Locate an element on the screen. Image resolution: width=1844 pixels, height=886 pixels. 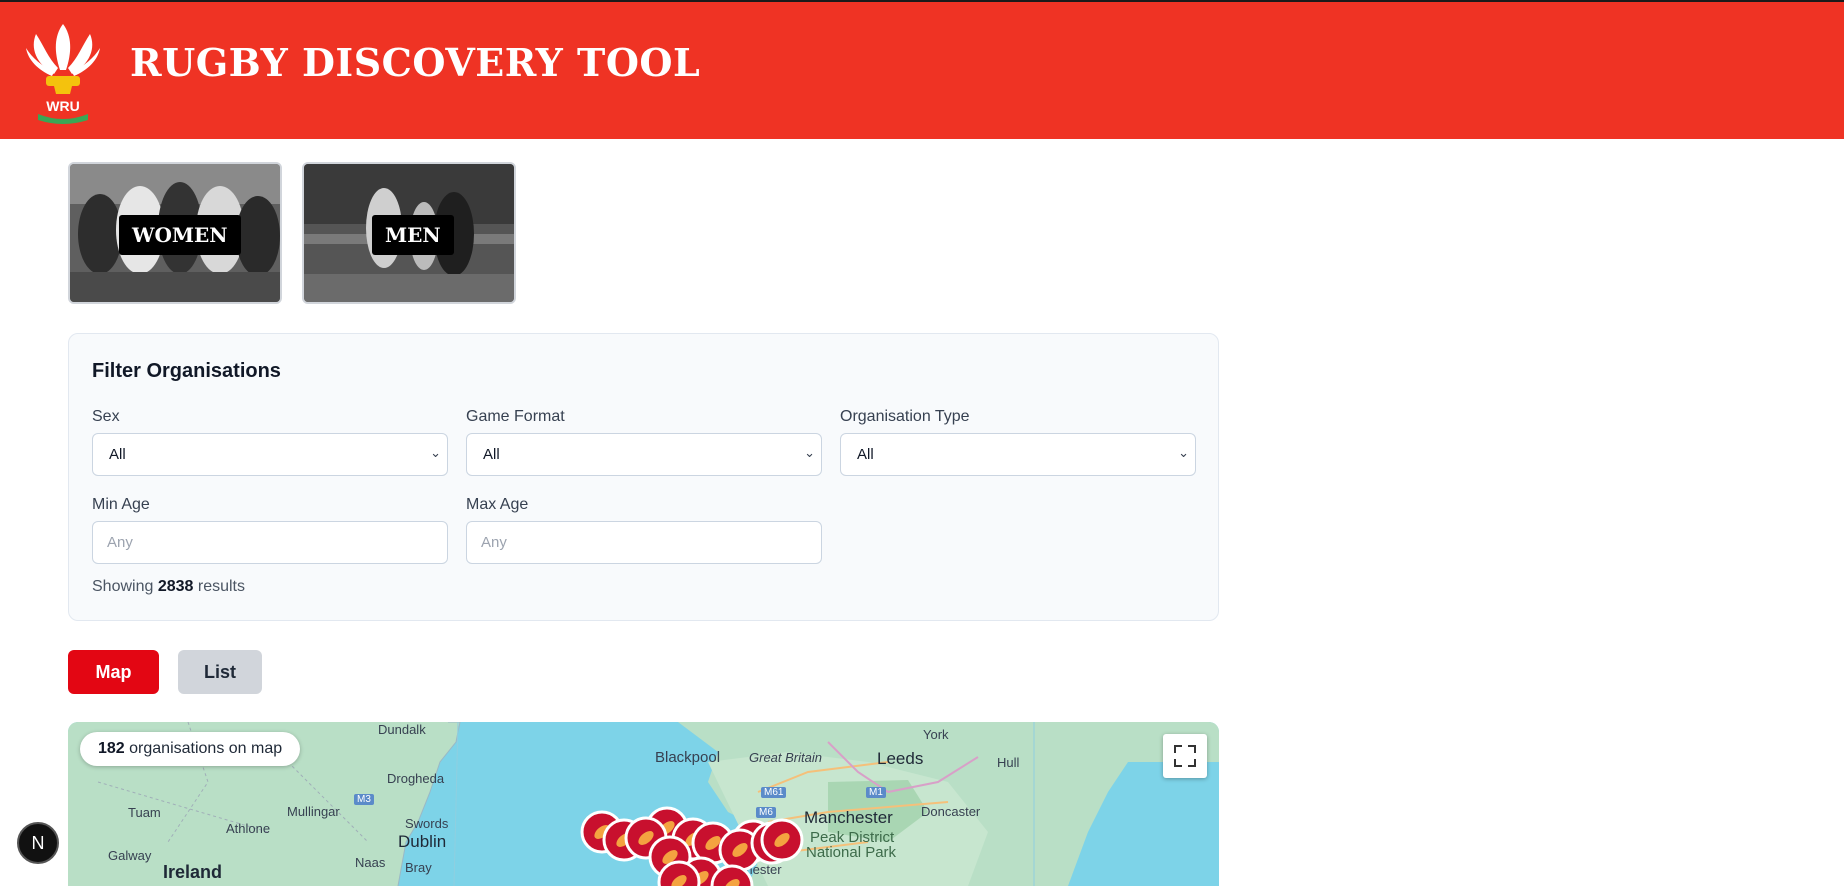
max-age-input is located at coordinates (644, 542).